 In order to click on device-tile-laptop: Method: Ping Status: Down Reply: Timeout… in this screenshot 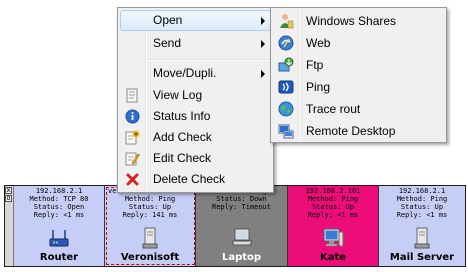, I will do `click(242, 226)`.